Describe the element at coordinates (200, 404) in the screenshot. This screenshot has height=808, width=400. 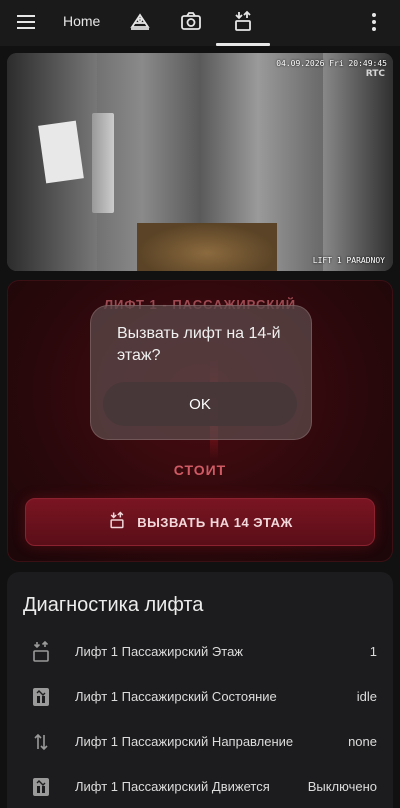
I see `ok-button: OK` at that location.